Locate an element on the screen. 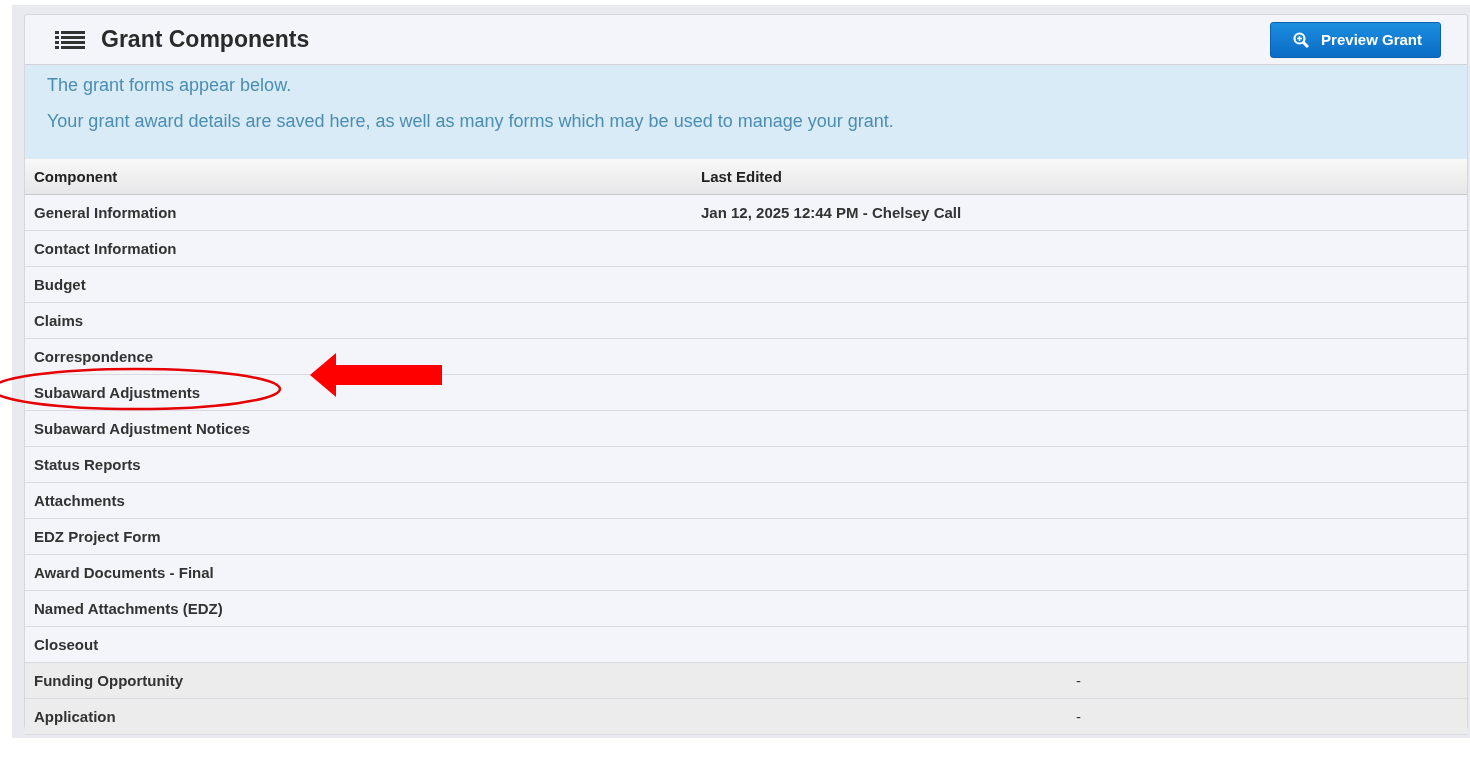  component-link: Attachments is located at coordinates (79, 500).